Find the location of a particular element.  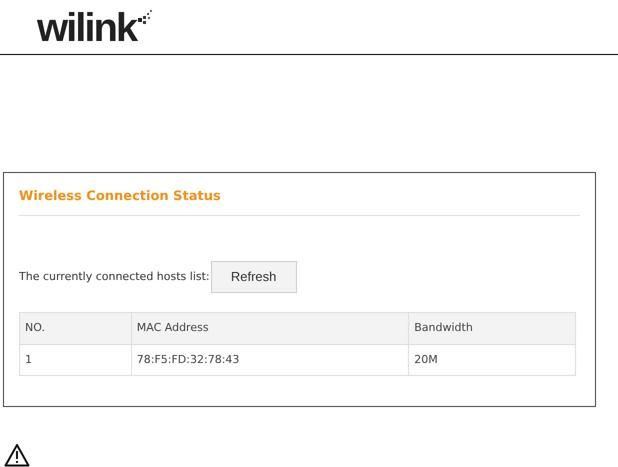

column-header: NO. is located at coordinates (76, 328).